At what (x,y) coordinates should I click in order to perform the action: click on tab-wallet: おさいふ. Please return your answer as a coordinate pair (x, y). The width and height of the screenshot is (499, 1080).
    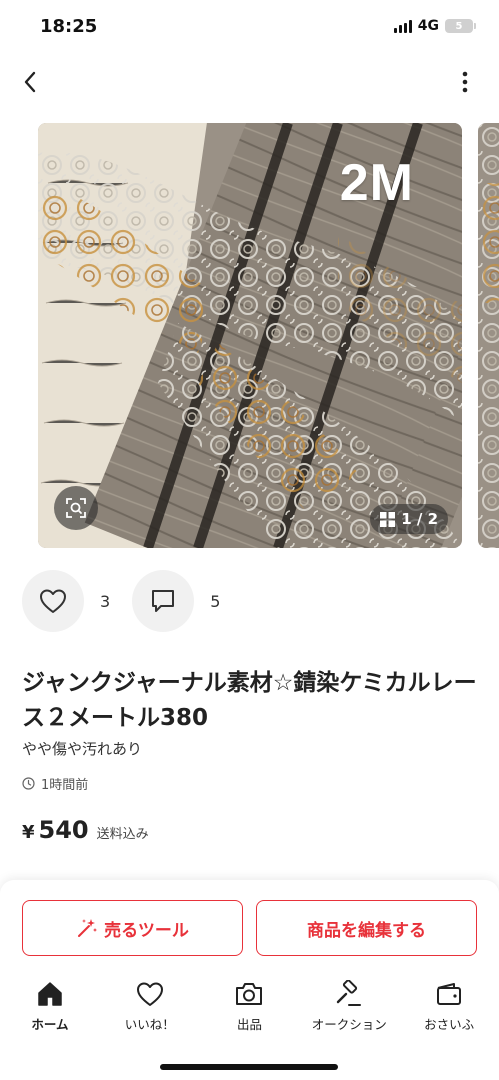
    Looking at the image, I should click on (449, 1010).